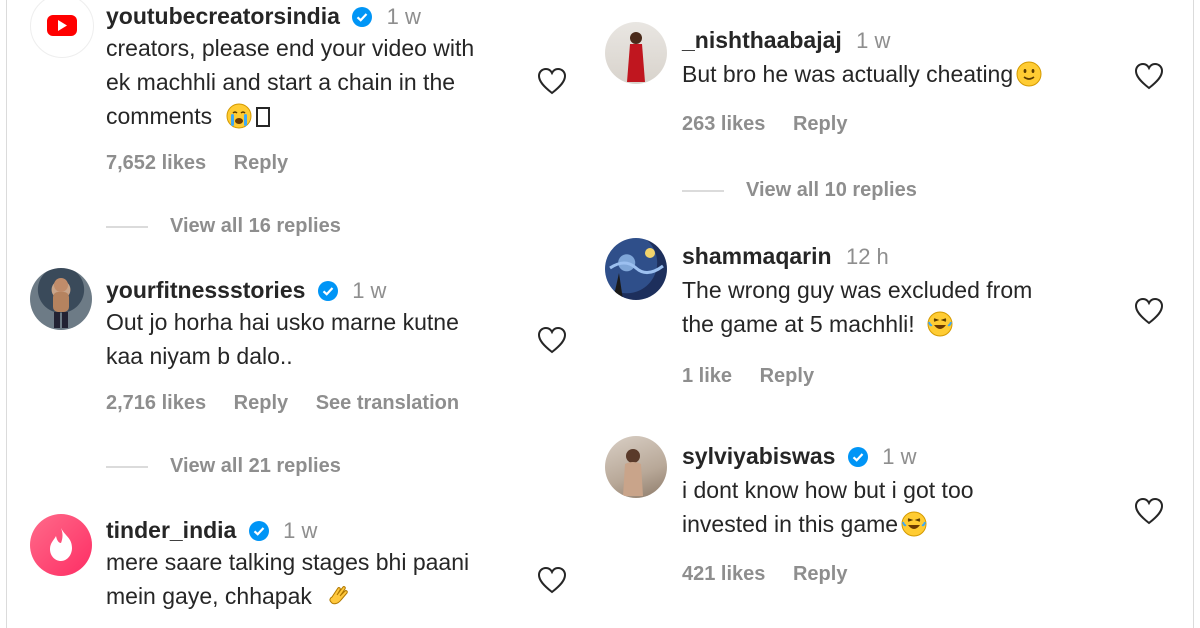  Describe the element at coordinates (171, 530) in the screenshot. I see `comment-username: tinder_india` at that location.